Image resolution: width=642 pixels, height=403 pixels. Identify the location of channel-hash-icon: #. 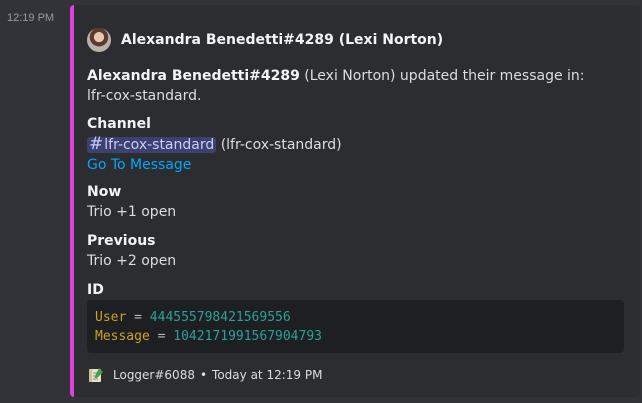
(96, 144).